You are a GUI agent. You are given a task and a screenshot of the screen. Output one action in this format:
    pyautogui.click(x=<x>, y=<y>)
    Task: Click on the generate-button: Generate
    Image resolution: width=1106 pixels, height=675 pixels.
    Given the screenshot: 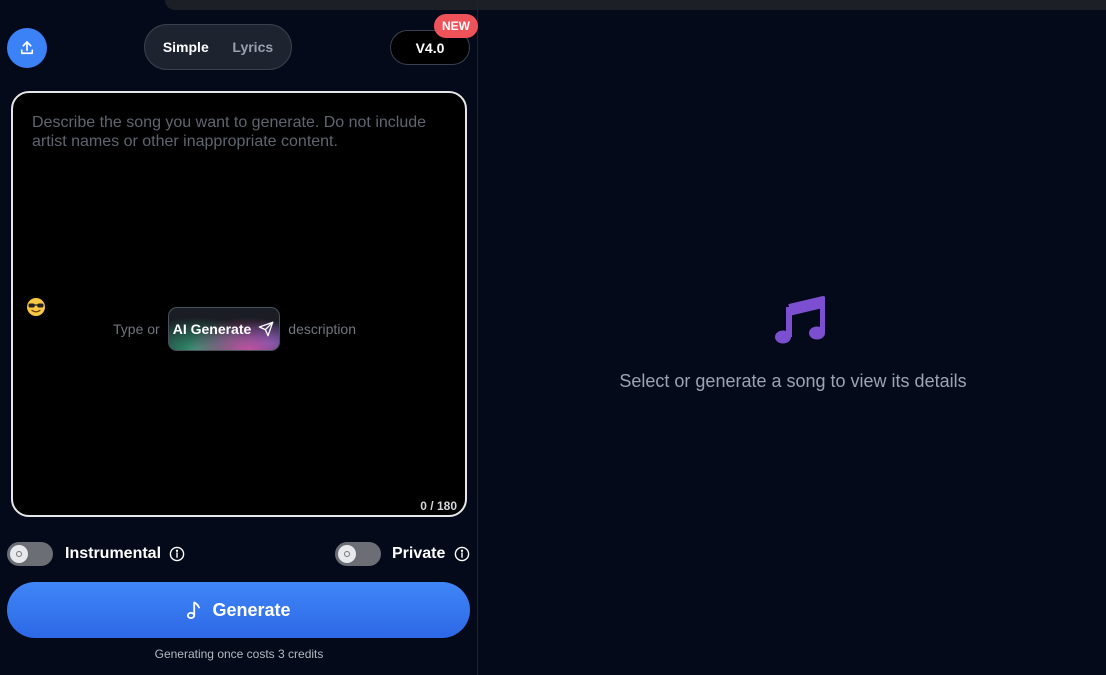 What is the action you would take?
    pyautogui.click(x=238, y=610)
    